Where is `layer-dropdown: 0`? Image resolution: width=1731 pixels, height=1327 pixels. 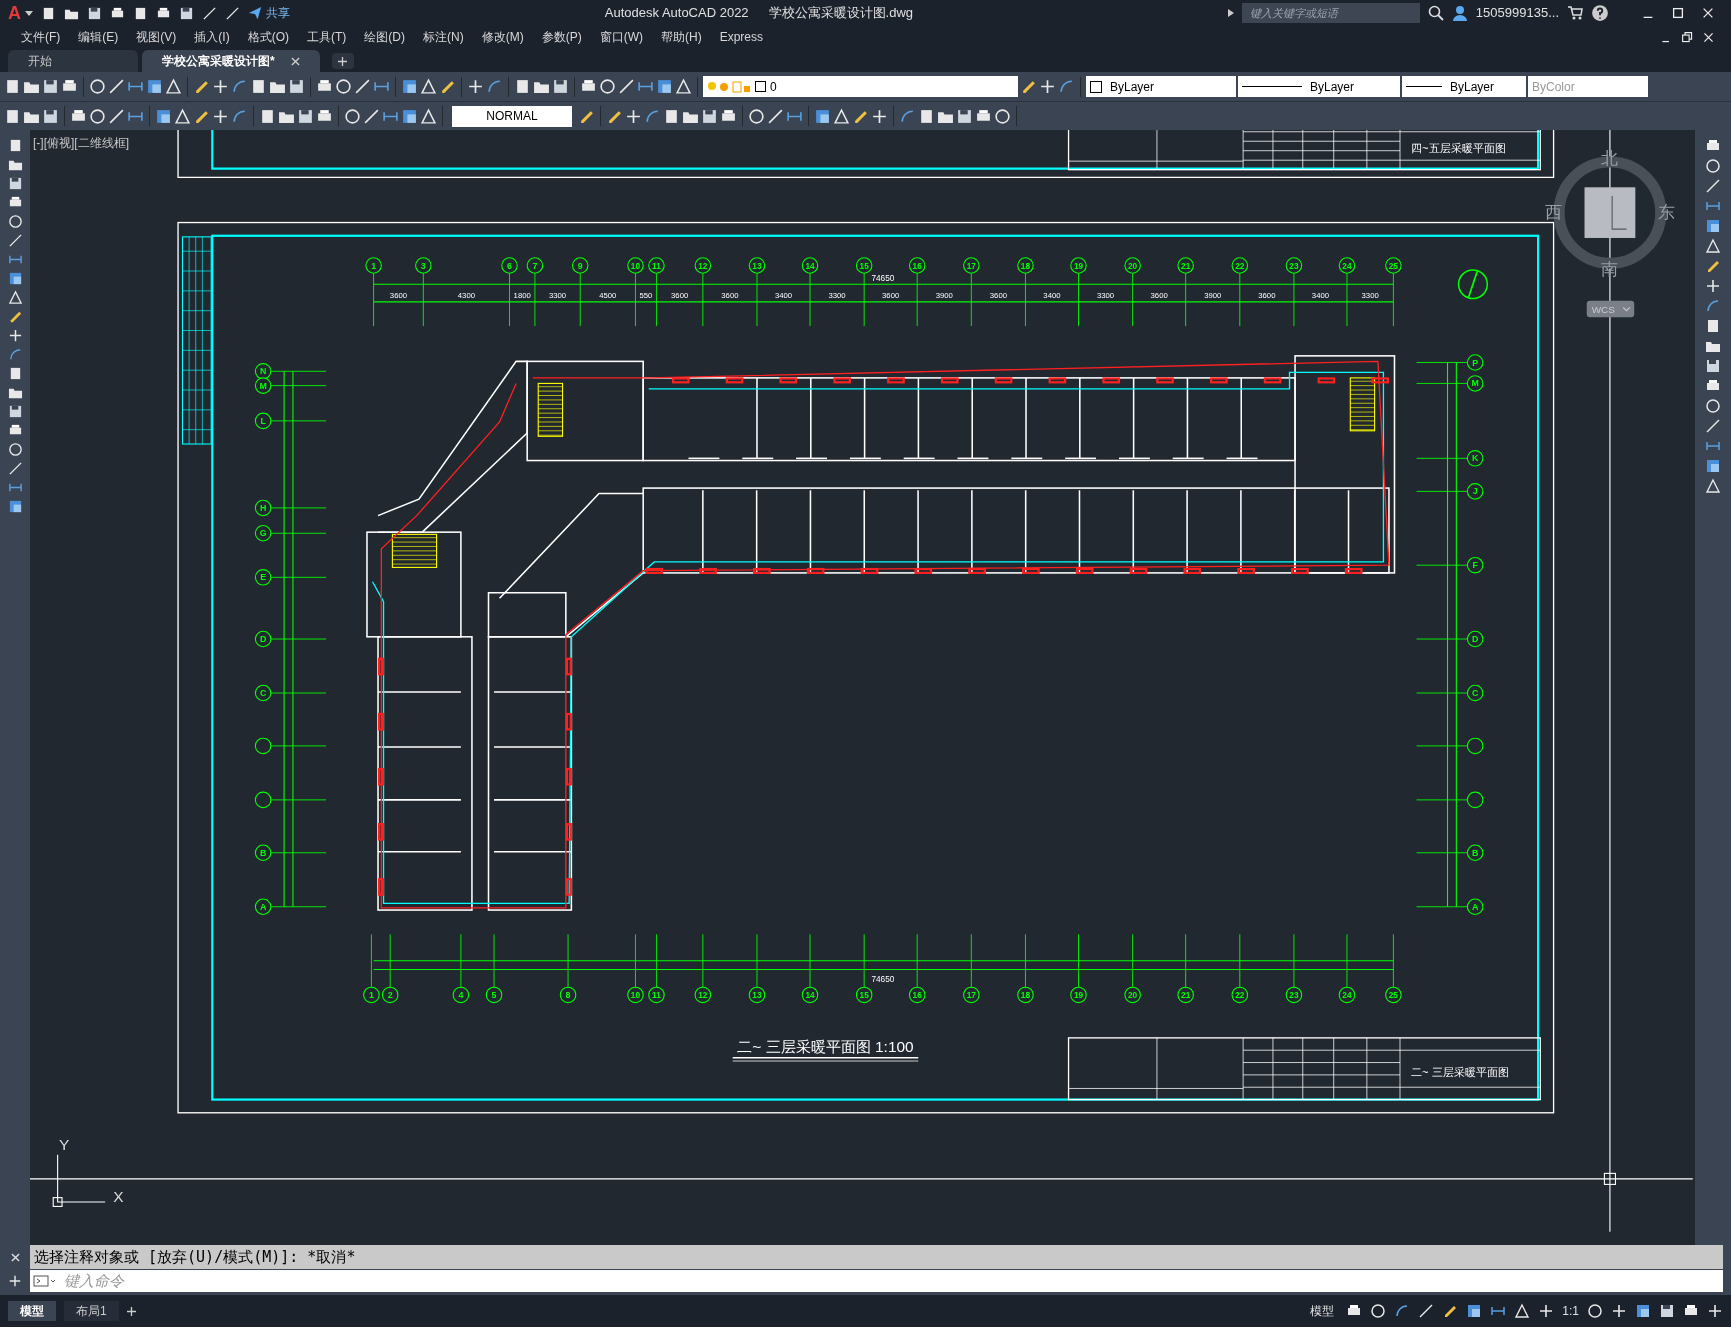 layer-dropdown: 0 is located at coordinates (860, 86).